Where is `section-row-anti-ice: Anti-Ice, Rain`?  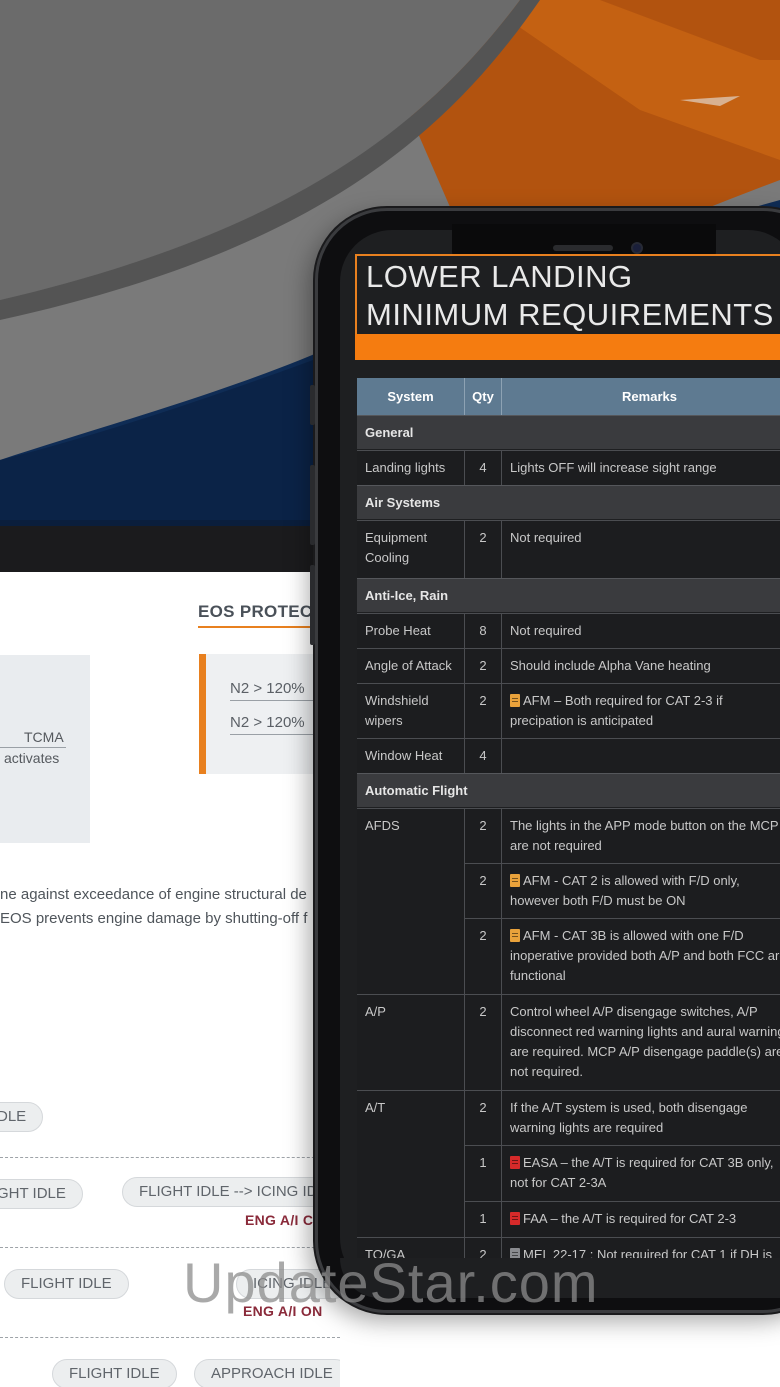
section-row-anti-ice: Anti-Ice, Rain is located at coordinates (568, 595).